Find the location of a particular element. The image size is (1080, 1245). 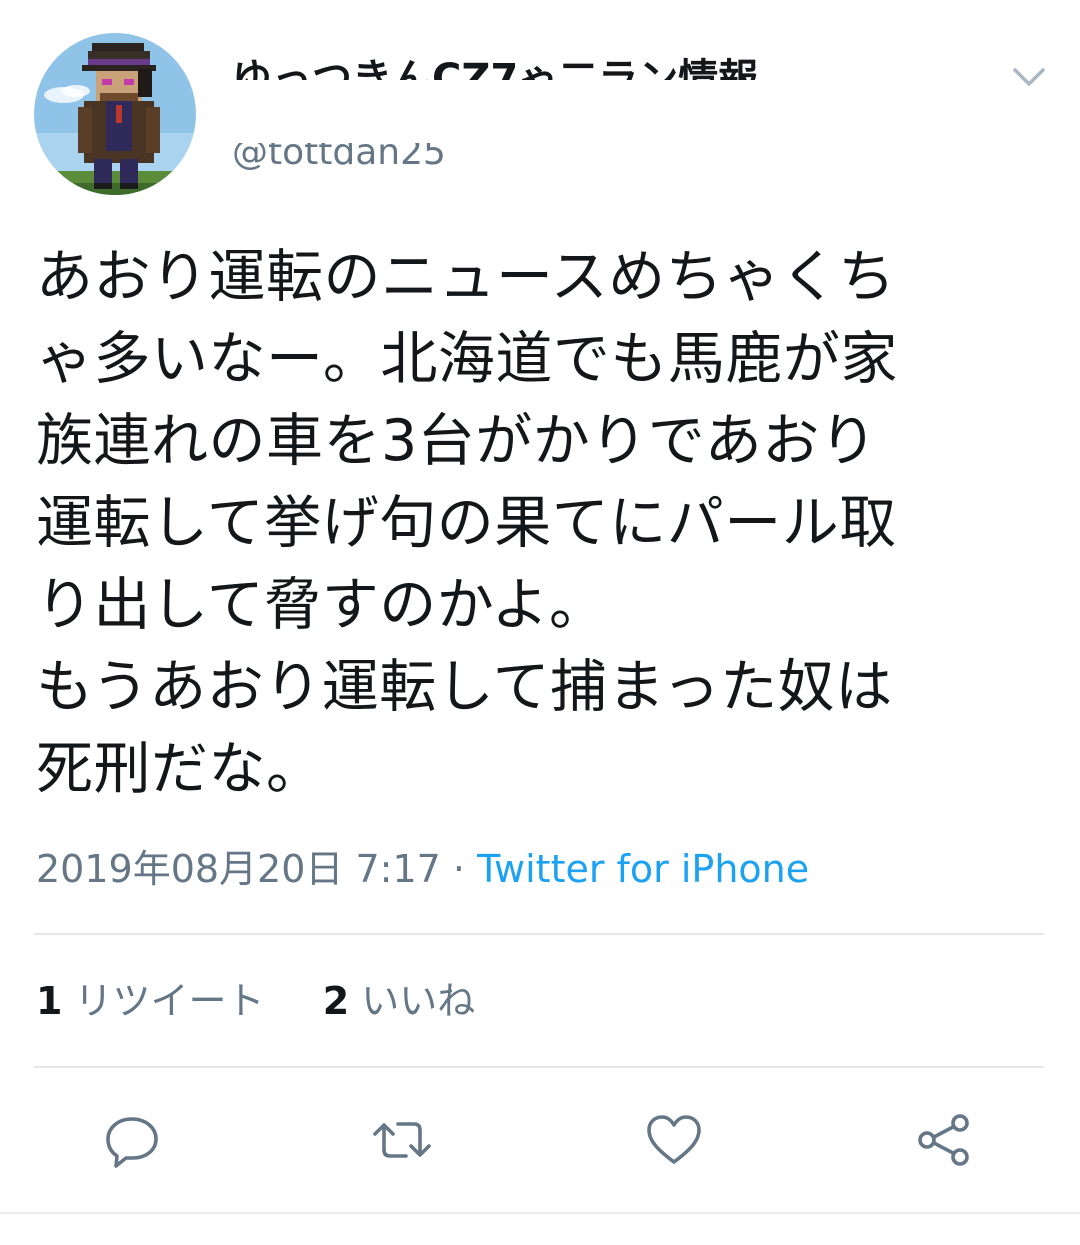

likes-count: 2 is located at coordinates (336, 1001).